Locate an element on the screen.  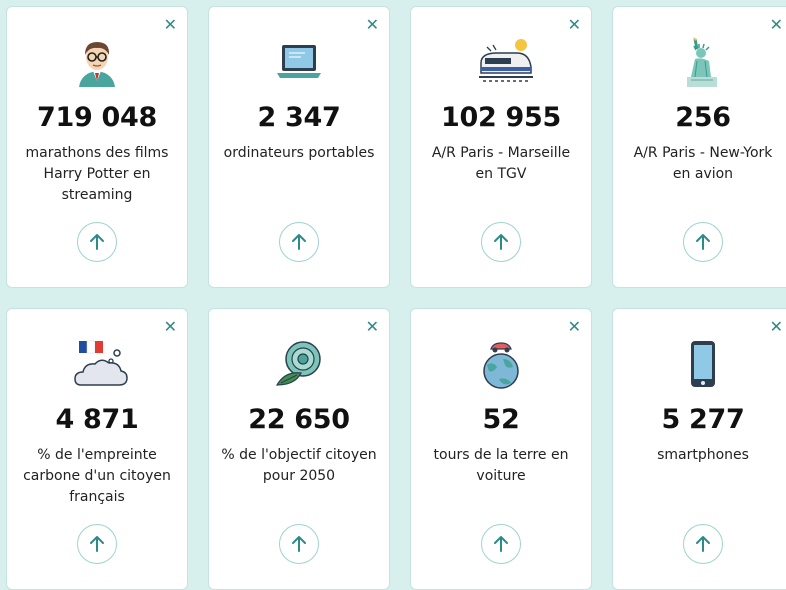
card-label: tours de la terre en voiture is located at coordinates (501, 465).